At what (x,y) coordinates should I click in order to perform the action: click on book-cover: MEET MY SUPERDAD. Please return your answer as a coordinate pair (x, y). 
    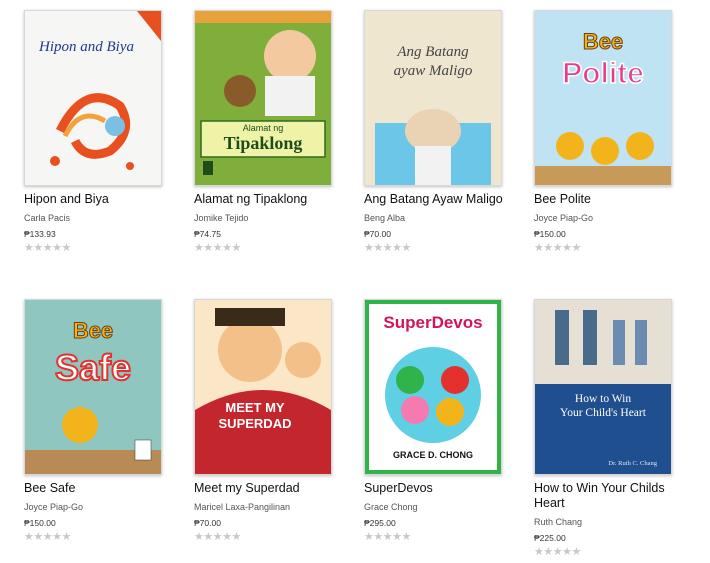
    Looking at the image, I should click on (263, 387).